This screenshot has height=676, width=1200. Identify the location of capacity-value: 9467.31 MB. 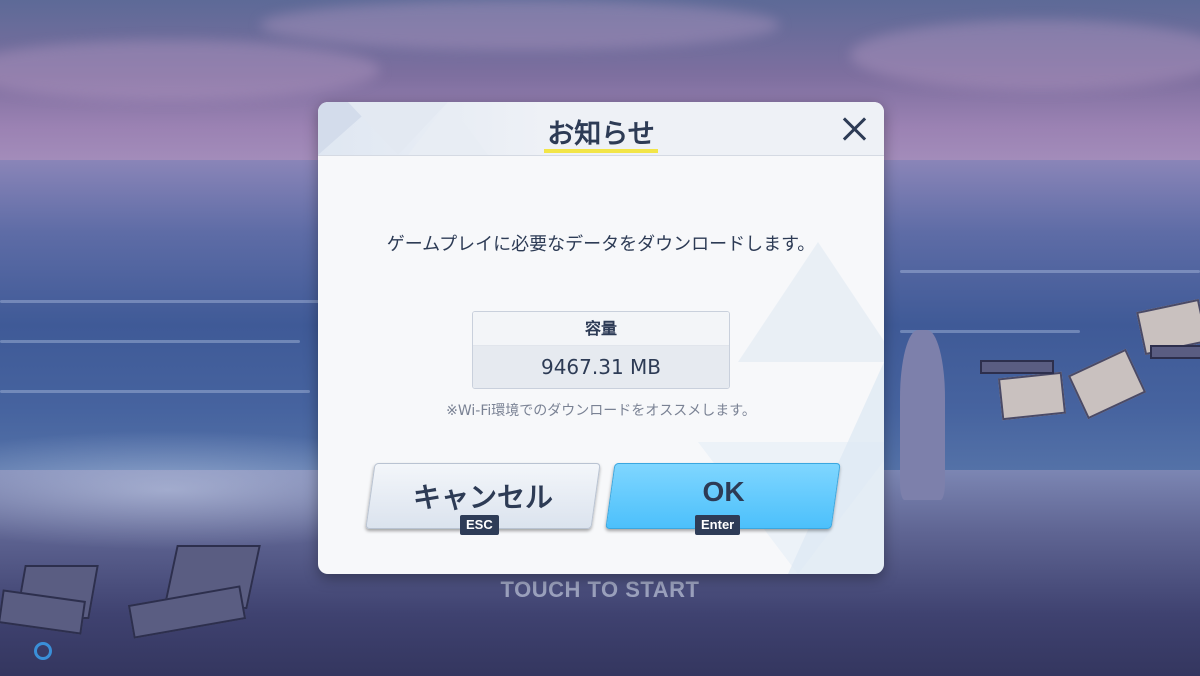
(601, 367).